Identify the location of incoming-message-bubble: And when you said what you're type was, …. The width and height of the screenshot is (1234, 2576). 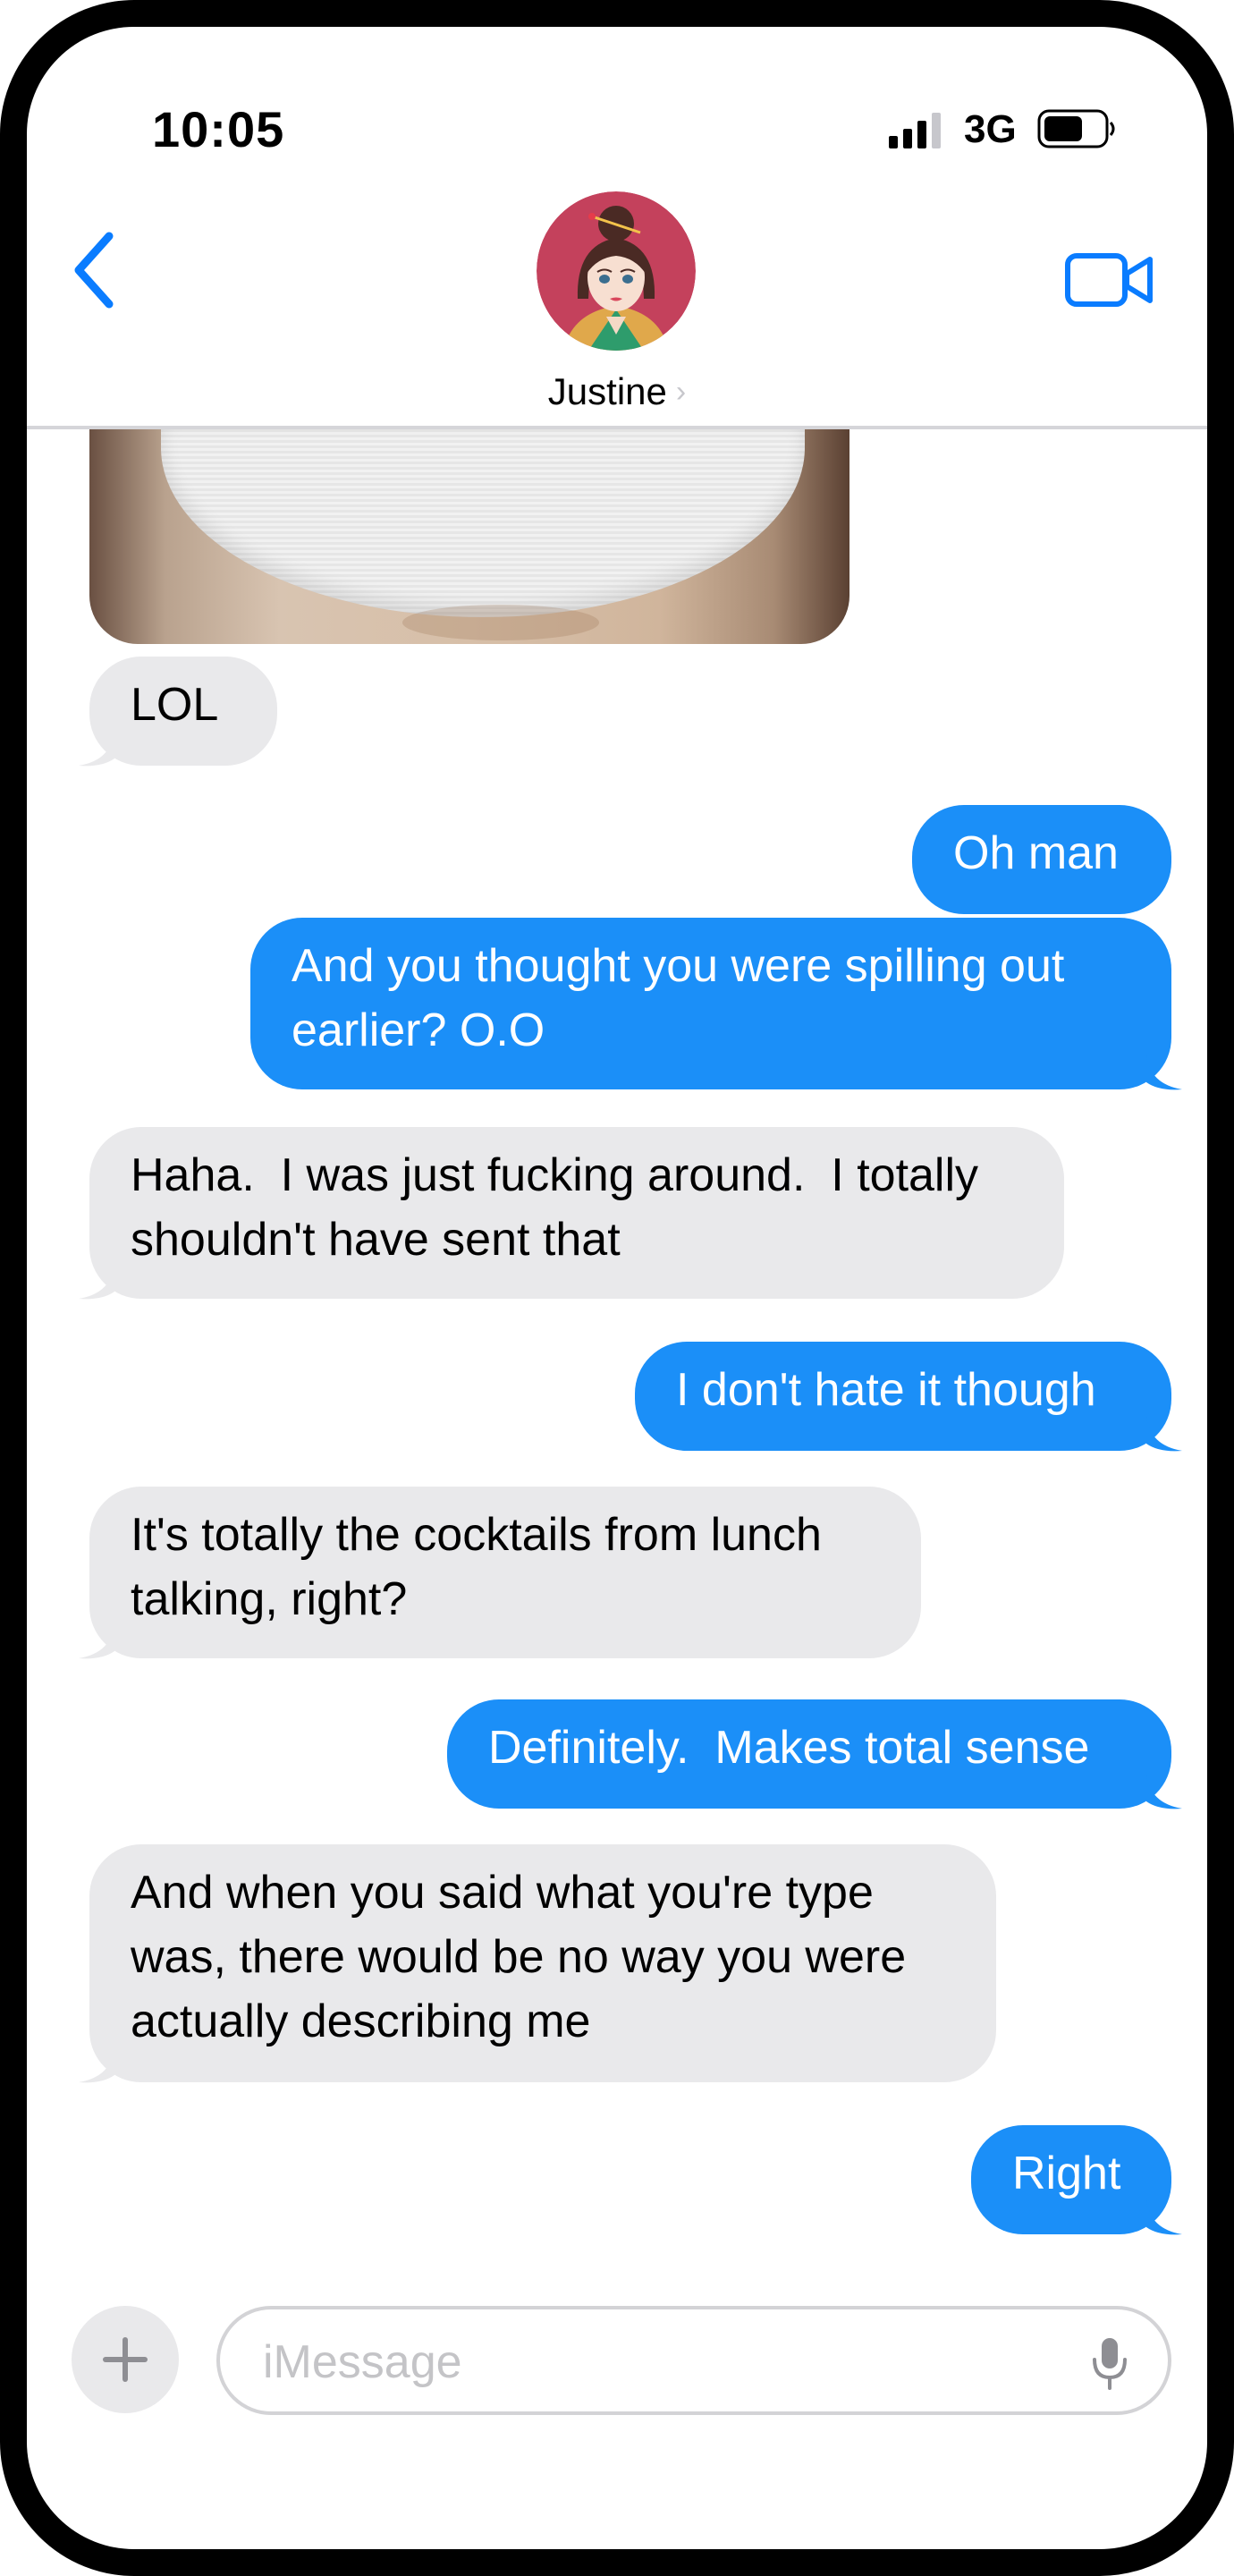
(542, 1963).